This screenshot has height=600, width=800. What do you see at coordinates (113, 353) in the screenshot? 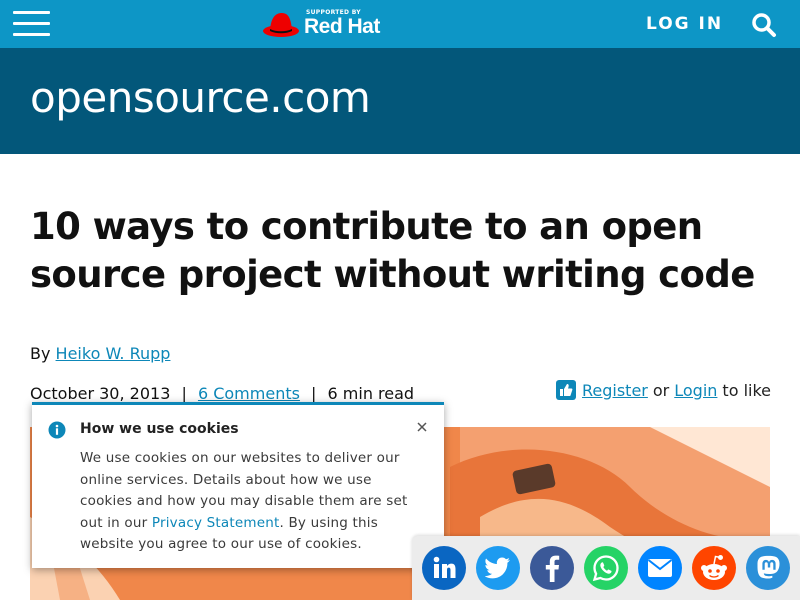
I see `author-link: Heiko W. Rupp` at bounding box center [113, 353].